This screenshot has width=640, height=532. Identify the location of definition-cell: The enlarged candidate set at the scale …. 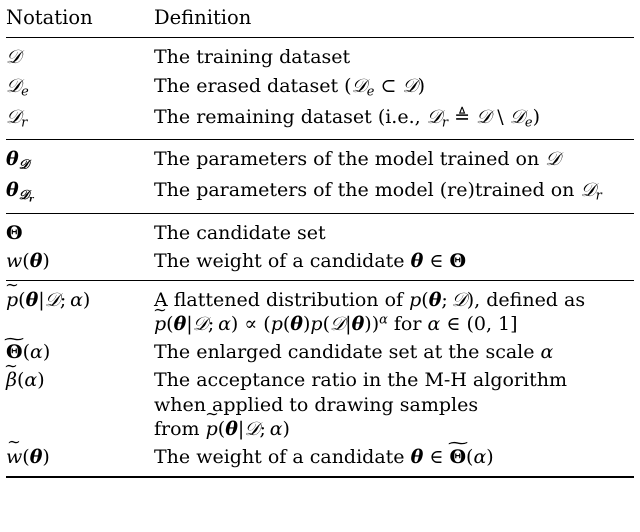
(394, 352).